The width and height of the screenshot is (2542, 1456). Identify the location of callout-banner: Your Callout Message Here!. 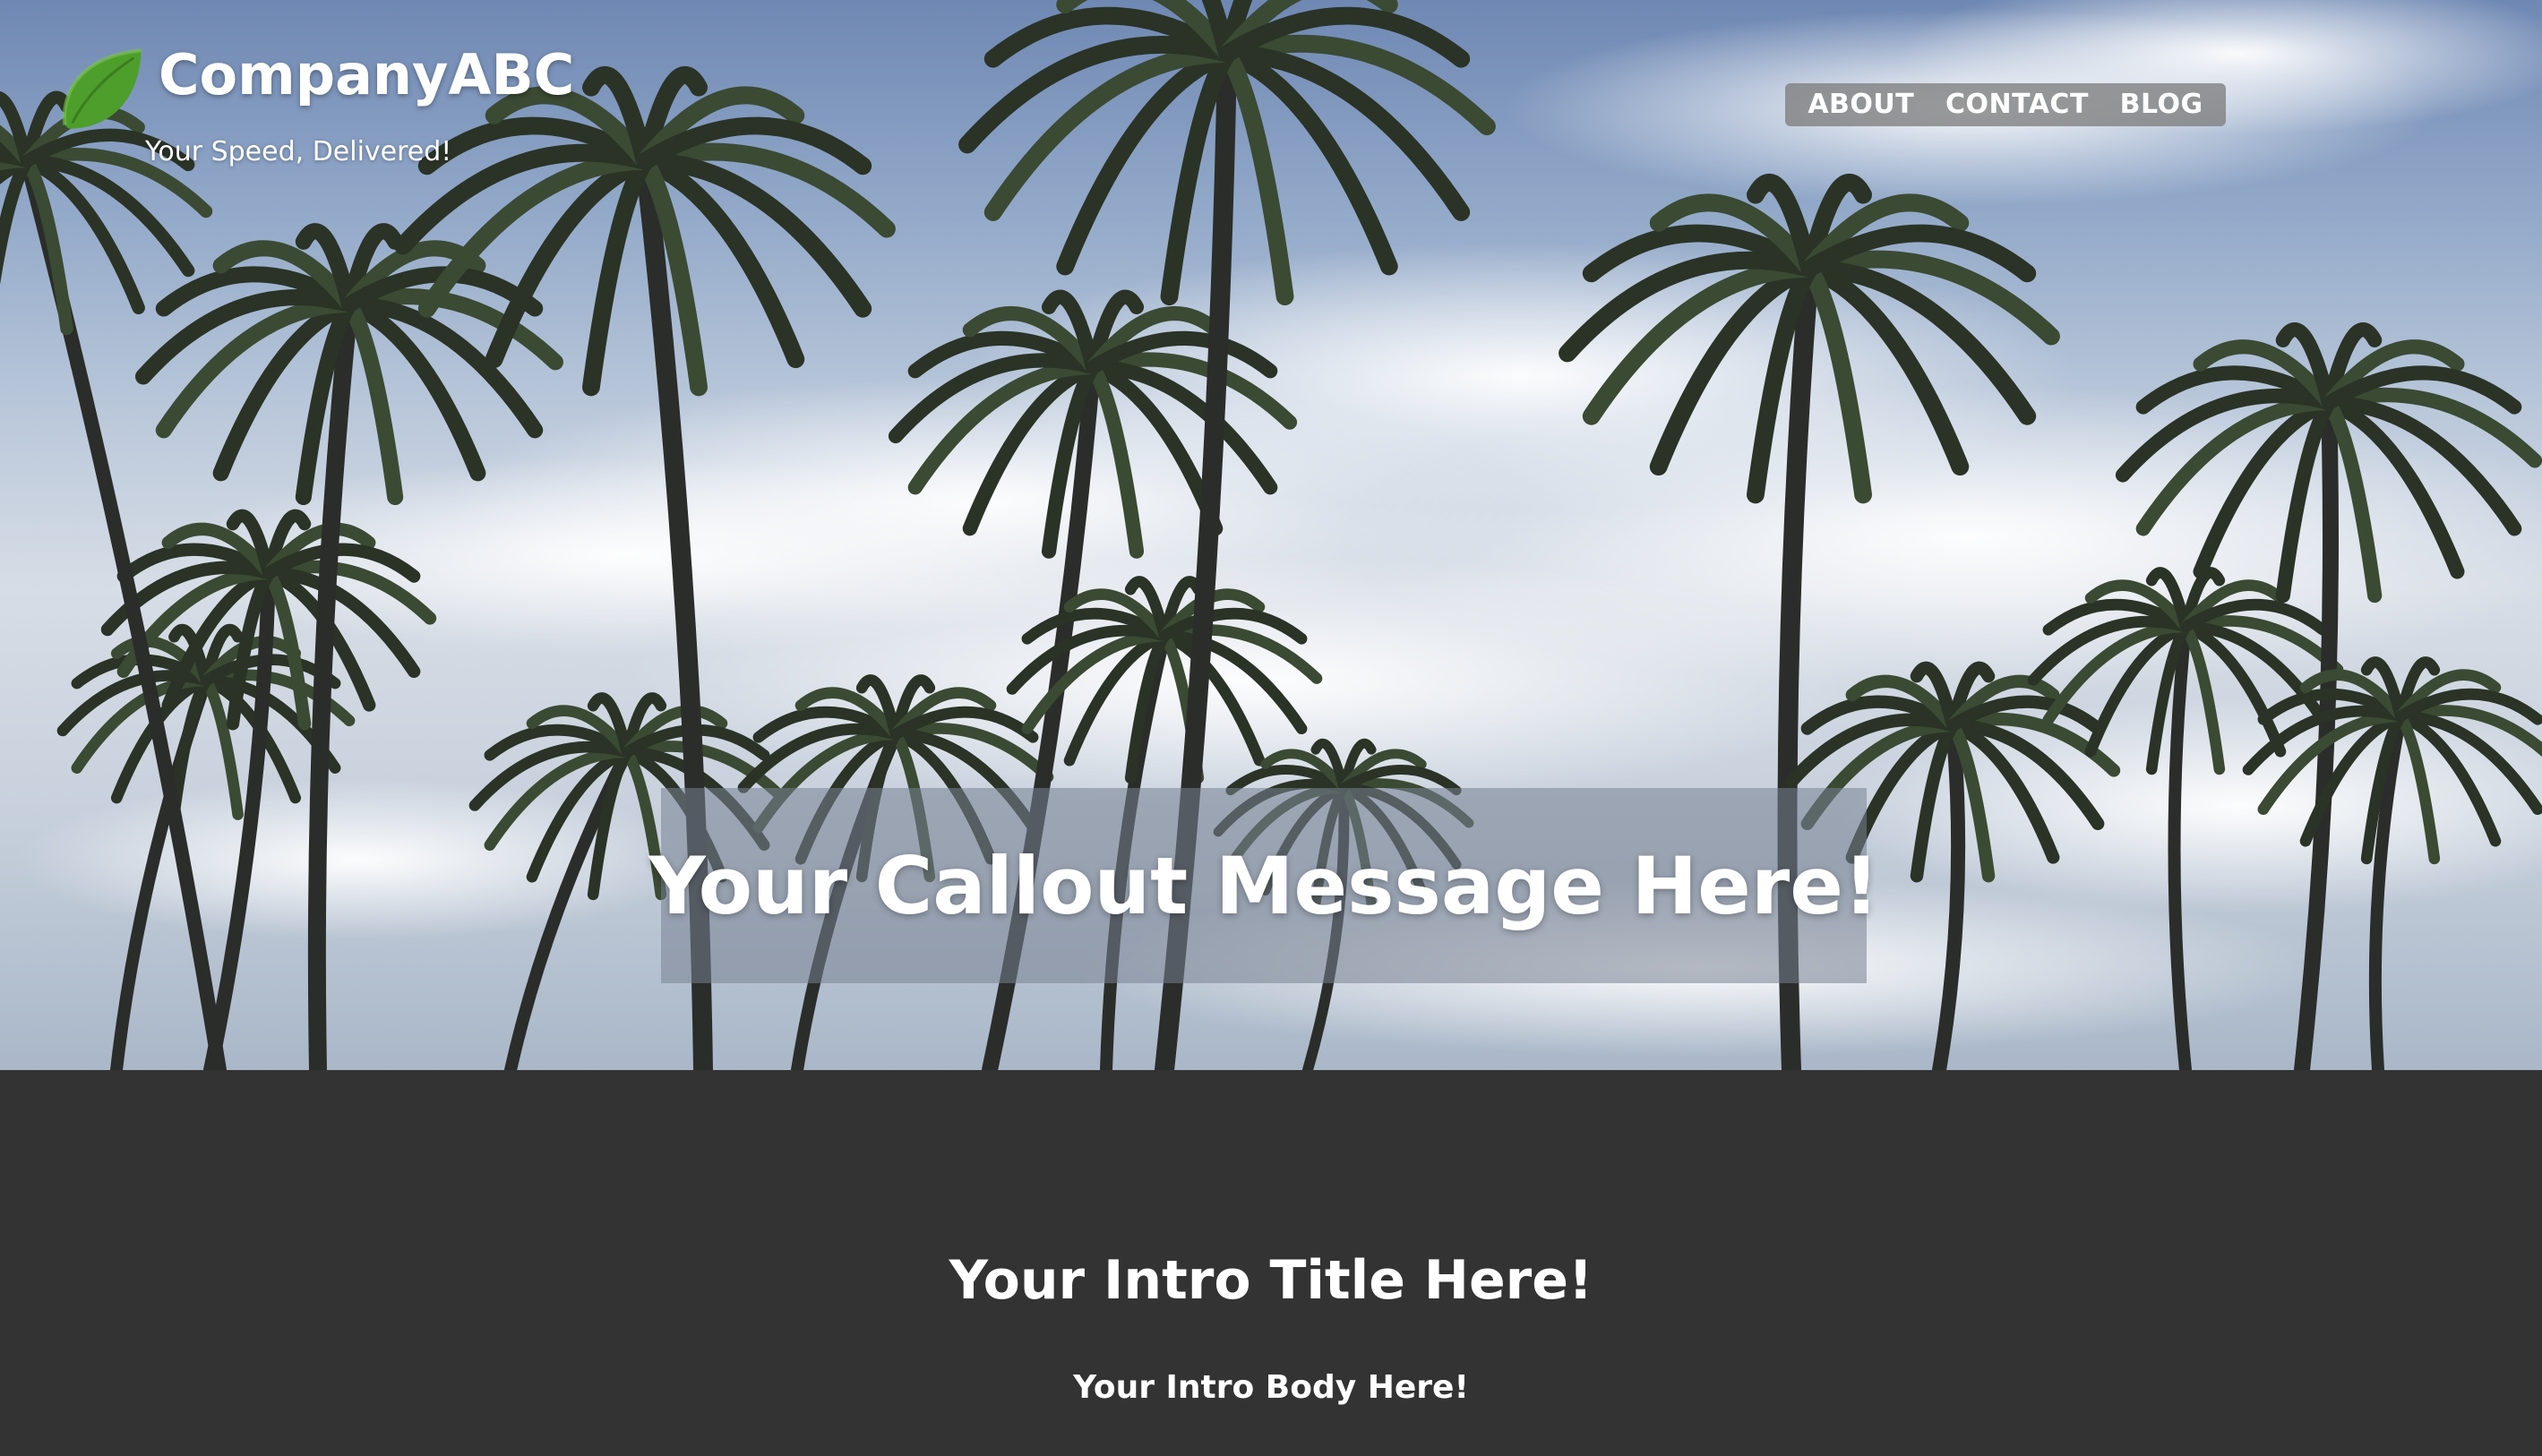
(1263, 885).